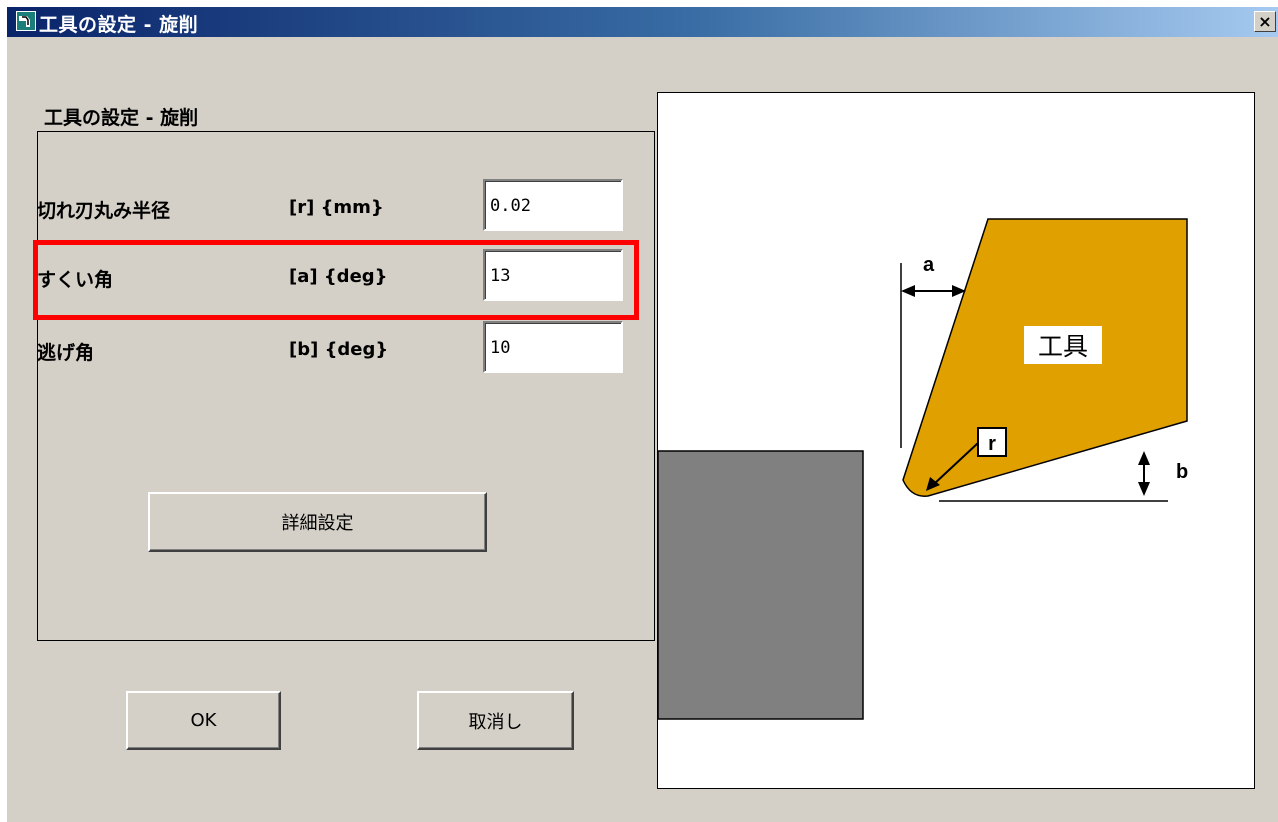 Image resolution: width=1278 pixels, height=822 pixels. I want to click on edge-radius-unit: [r] {mm}, so click(336, 207).